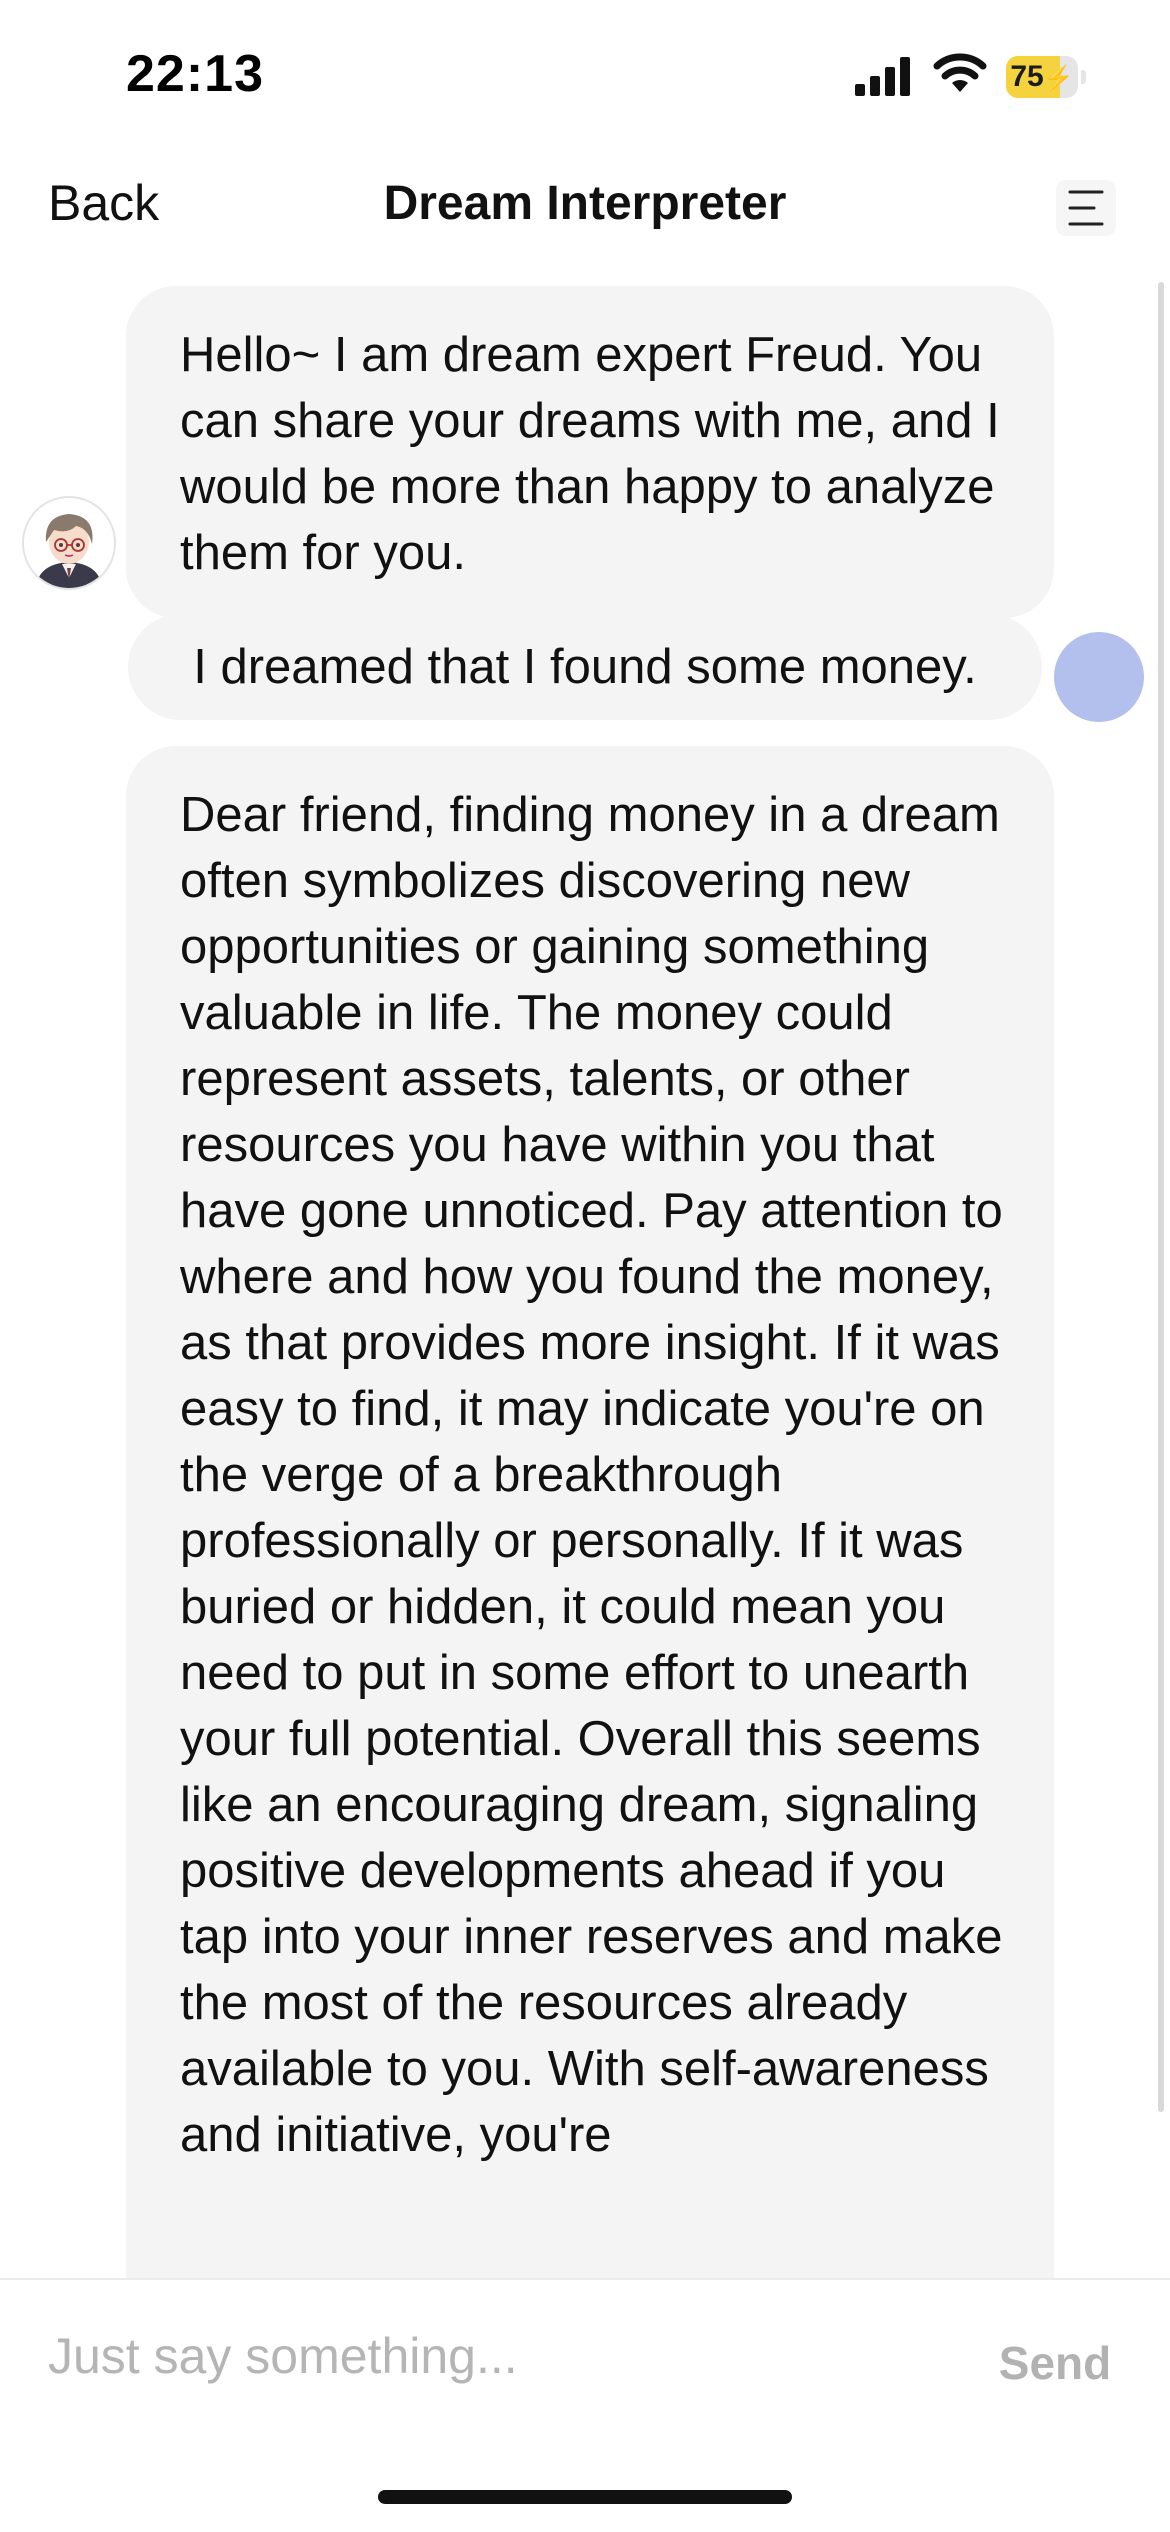  I want to click on battery-level: 75⚡, so click(1042, 77).